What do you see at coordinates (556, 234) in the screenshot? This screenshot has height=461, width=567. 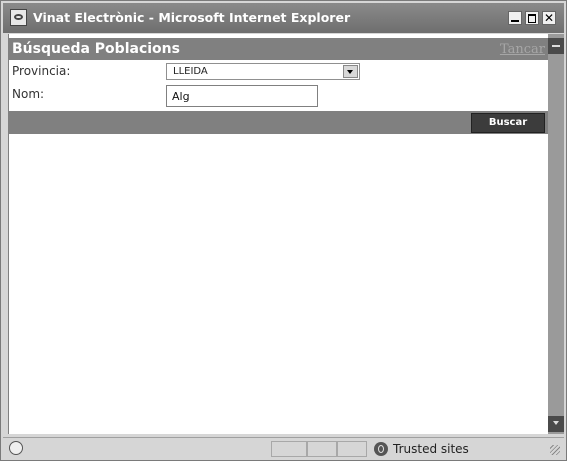 I see `vertical-scrollbar` at bounding box center [556, 234].